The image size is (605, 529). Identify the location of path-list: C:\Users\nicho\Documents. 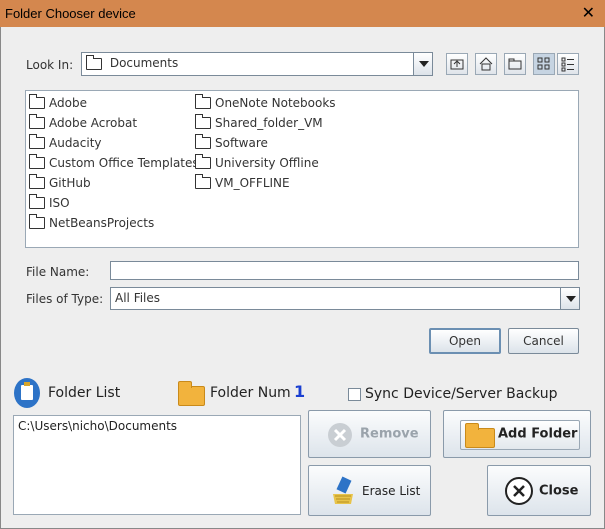
(157, 465).